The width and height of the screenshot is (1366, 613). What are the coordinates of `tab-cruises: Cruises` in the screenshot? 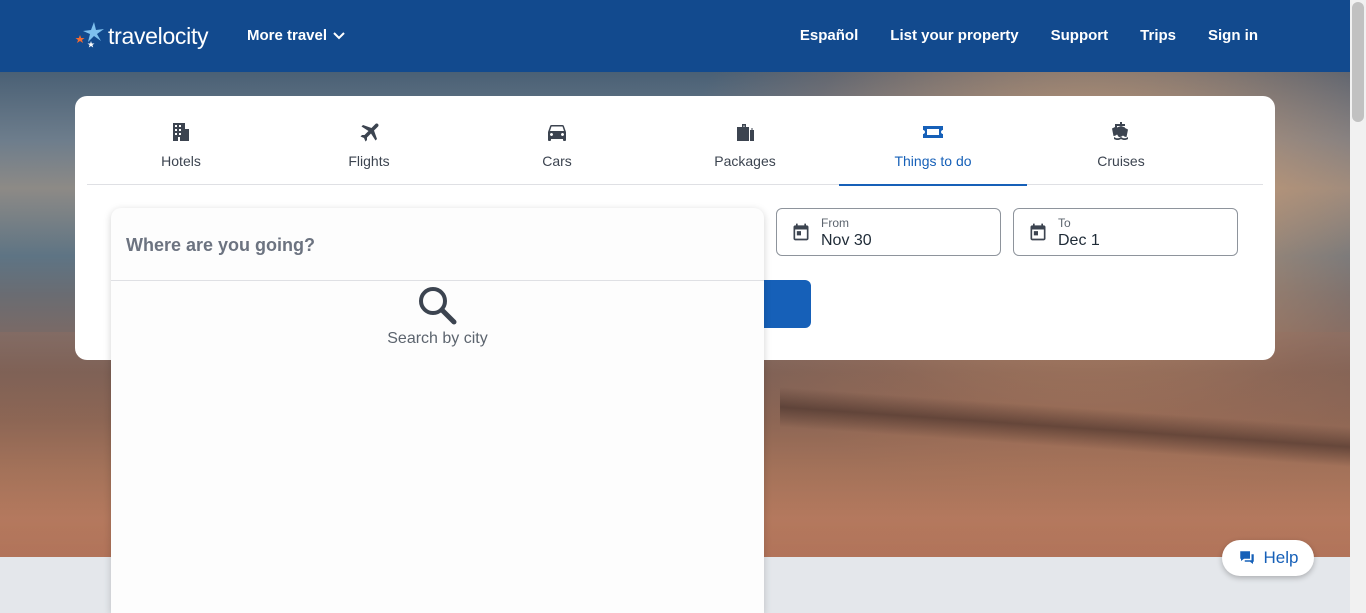 It's located at (1121, 148).